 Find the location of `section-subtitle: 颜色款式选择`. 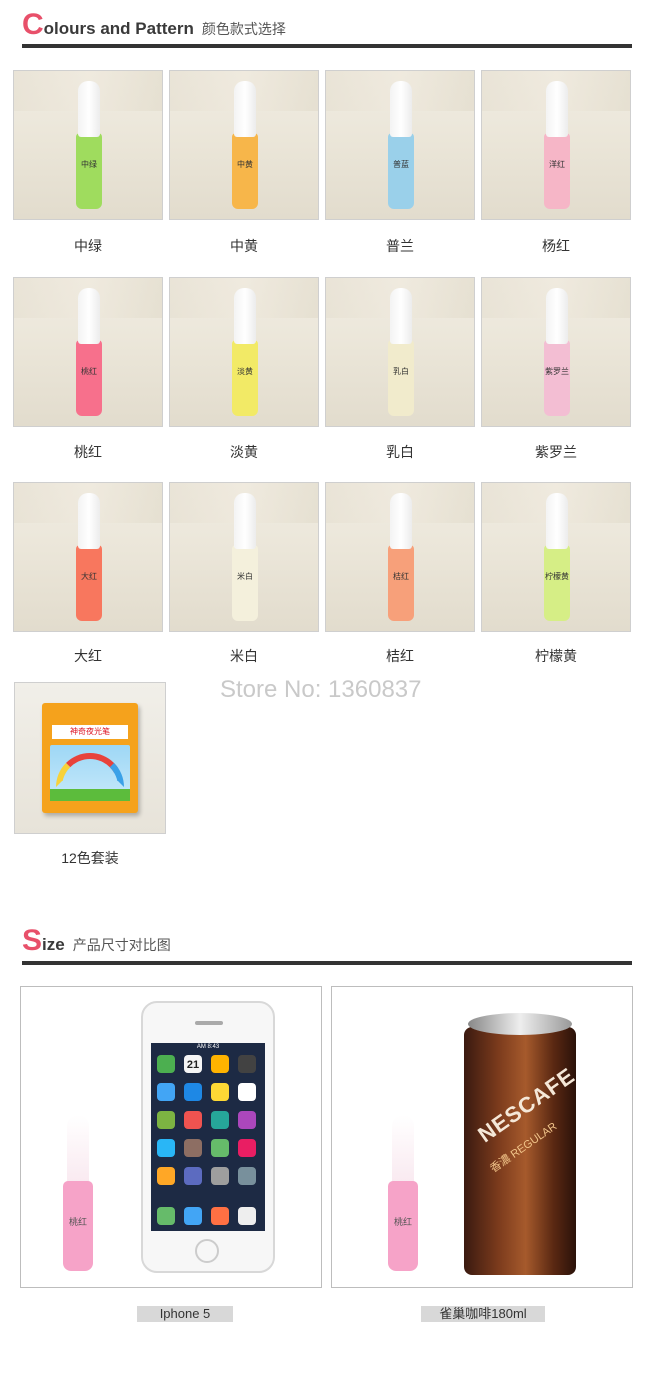

section-subtitle: 颜色款式选择 is located at coordinates (243, 29).